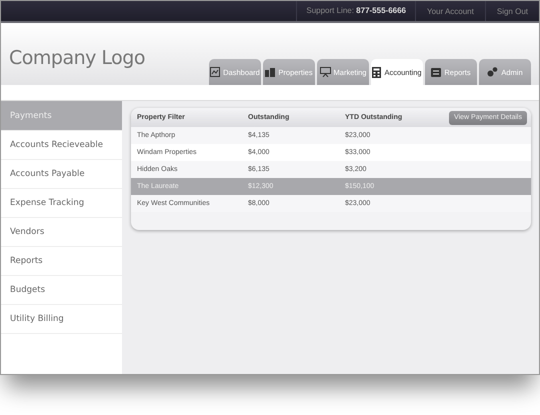 The image size is (540, 415). Describe the element at coordinates (436, 72) in the screenshot. I see `report-icon` at that location.